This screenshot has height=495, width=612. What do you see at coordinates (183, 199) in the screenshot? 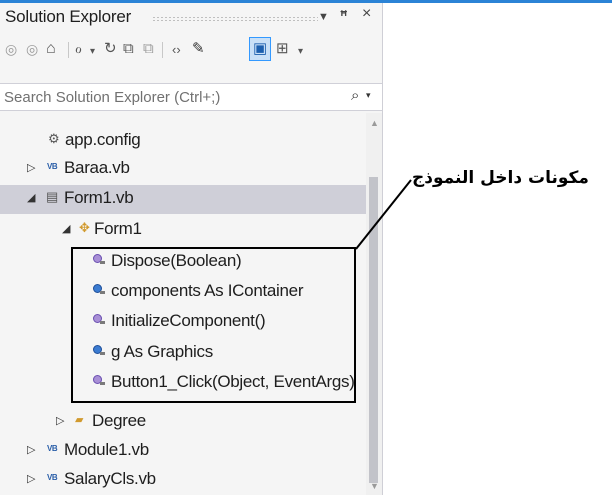
I see `tree-item-form1-vb: ◢ ▤ Form1.vb` at bounding box center [183, 199].